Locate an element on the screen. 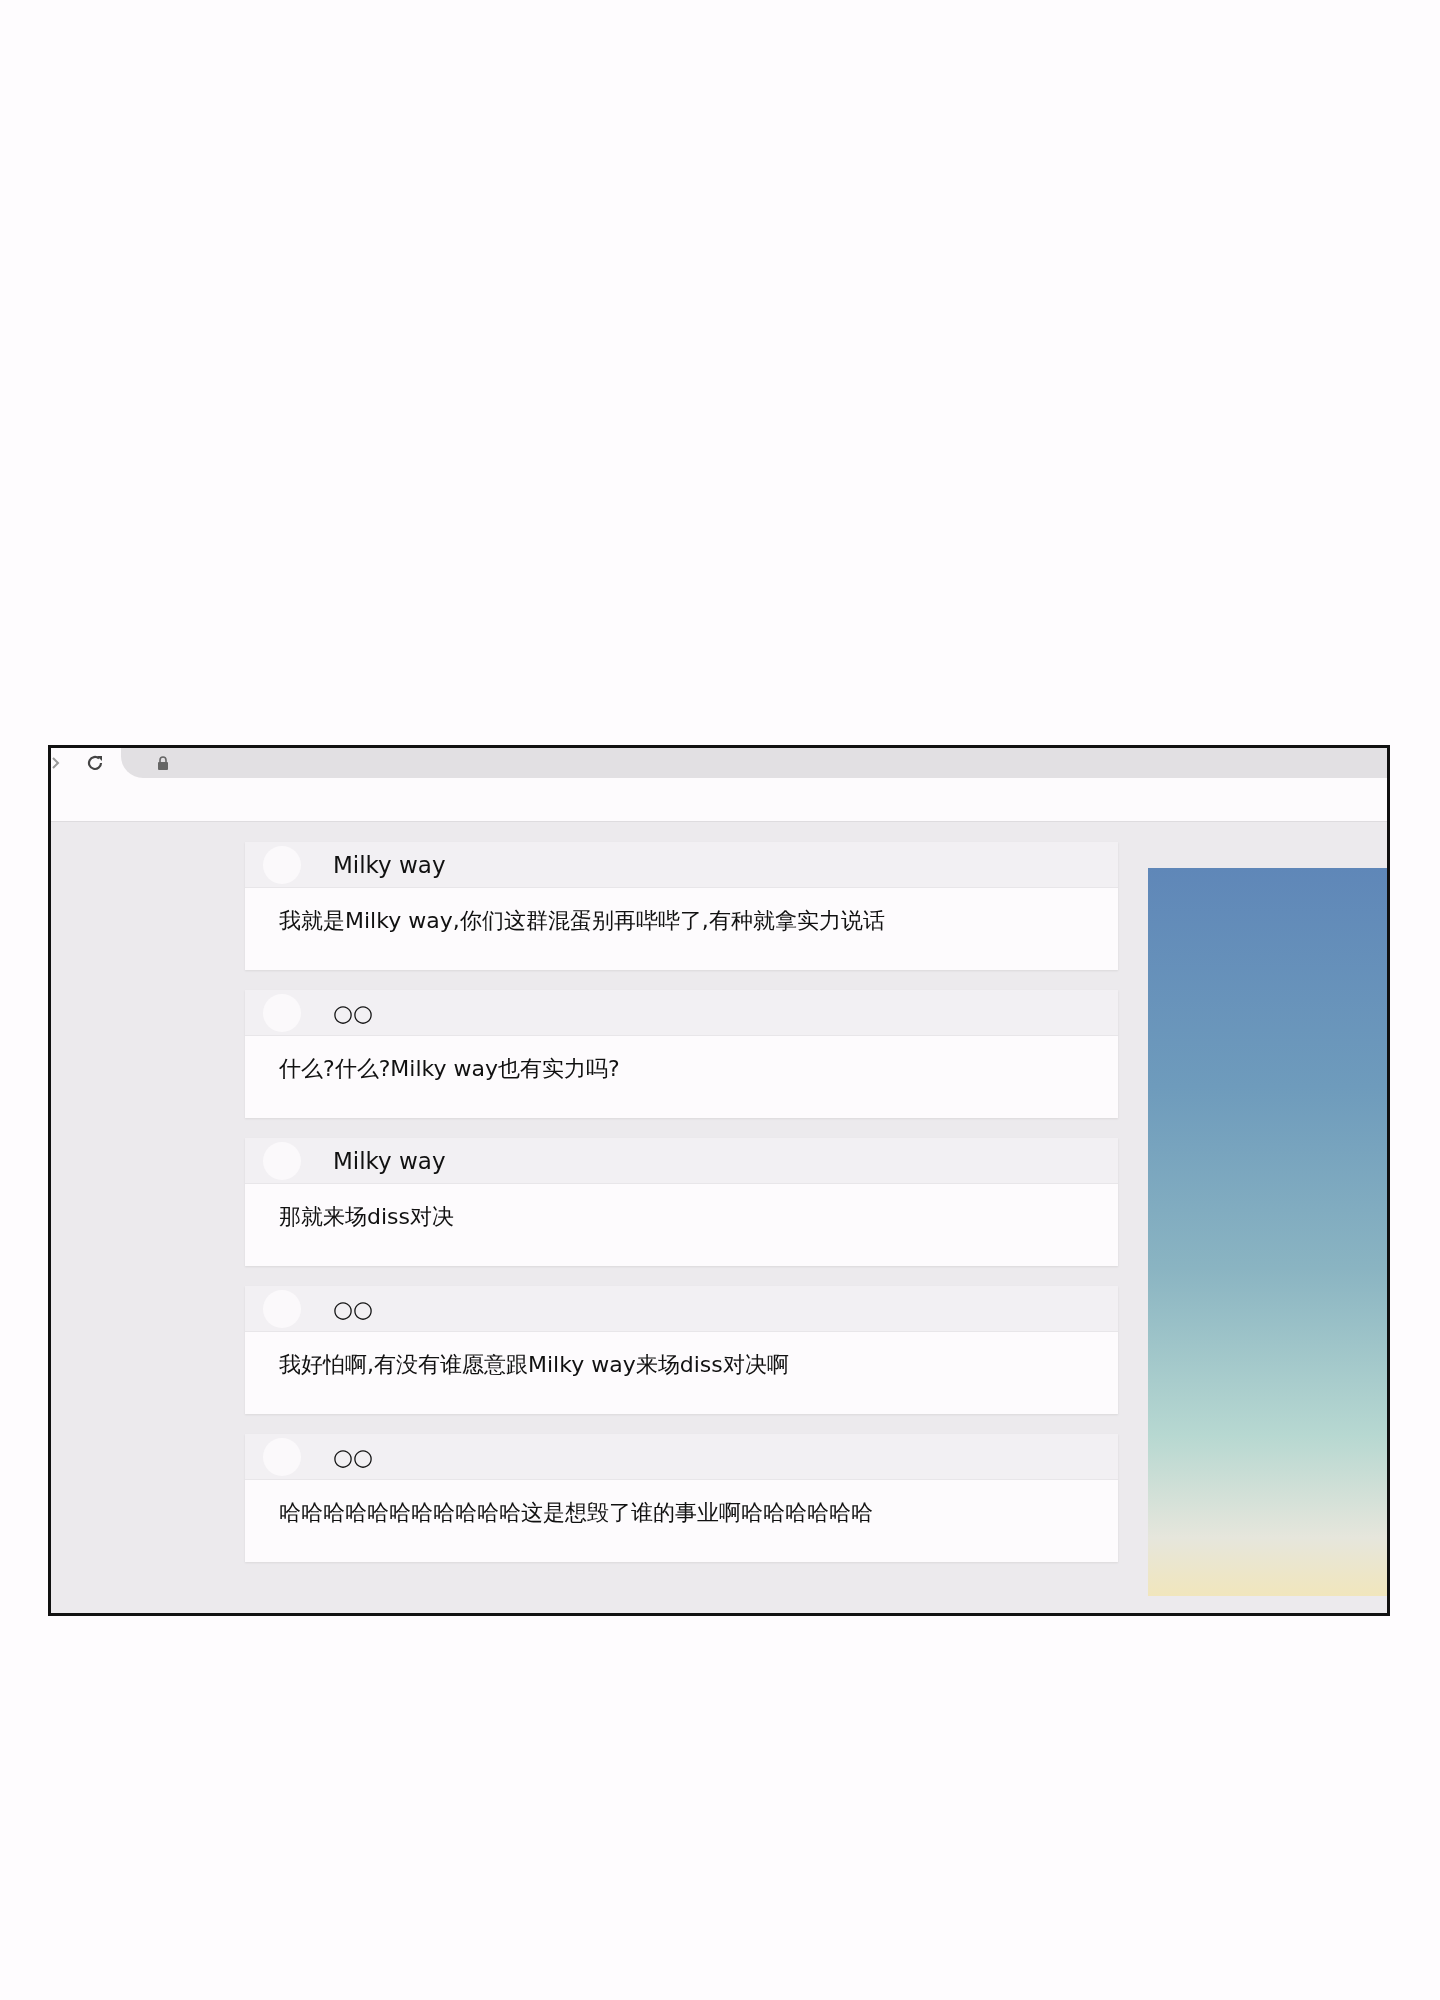 The height and width of the screenshot is (2000, 1440). comment-text: 哈哈哈哈哈哈哈哈哈哈哈这是想毁了谁的事业啊哈哈哈哈哈哈 is located at coordinates (576, 1512).